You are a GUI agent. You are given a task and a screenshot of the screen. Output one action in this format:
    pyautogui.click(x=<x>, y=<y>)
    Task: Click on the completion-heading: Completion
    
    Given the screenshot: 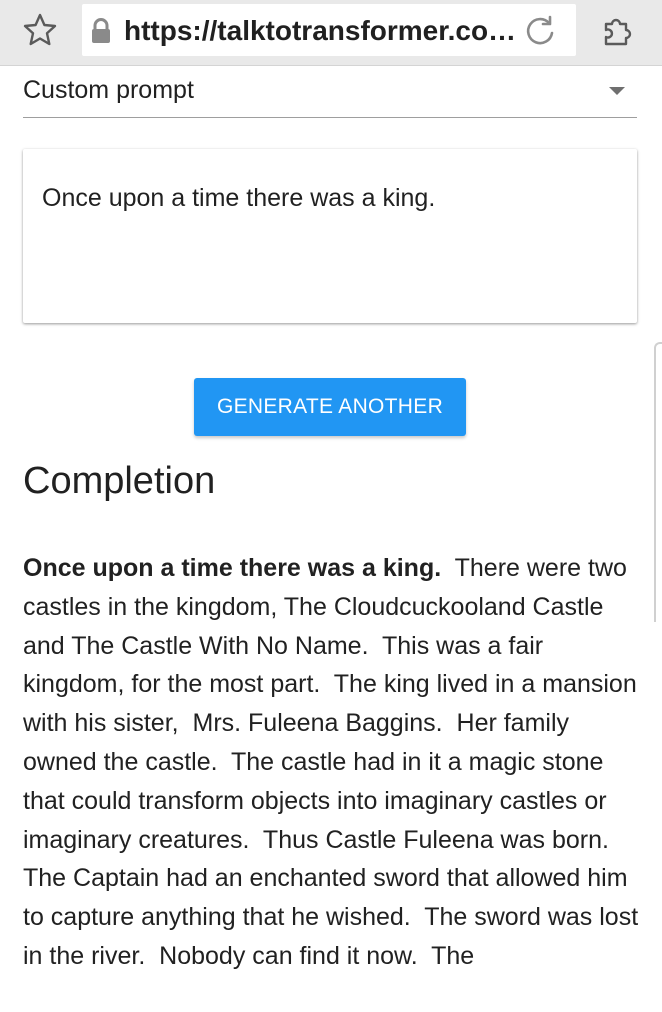 What is the action you would take?
    pyautogui.click(x=119, y=481)
    